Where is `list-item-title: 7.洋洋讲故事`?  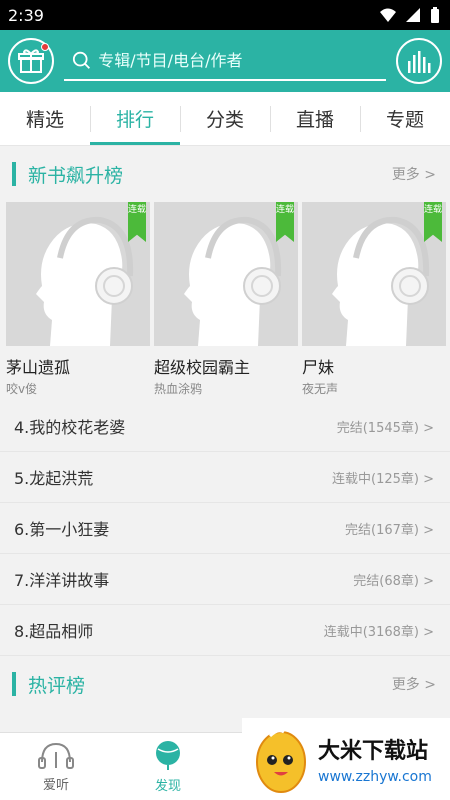 list-item-title: 7.洋洋讲故事 is located at coordinates (62, 580).